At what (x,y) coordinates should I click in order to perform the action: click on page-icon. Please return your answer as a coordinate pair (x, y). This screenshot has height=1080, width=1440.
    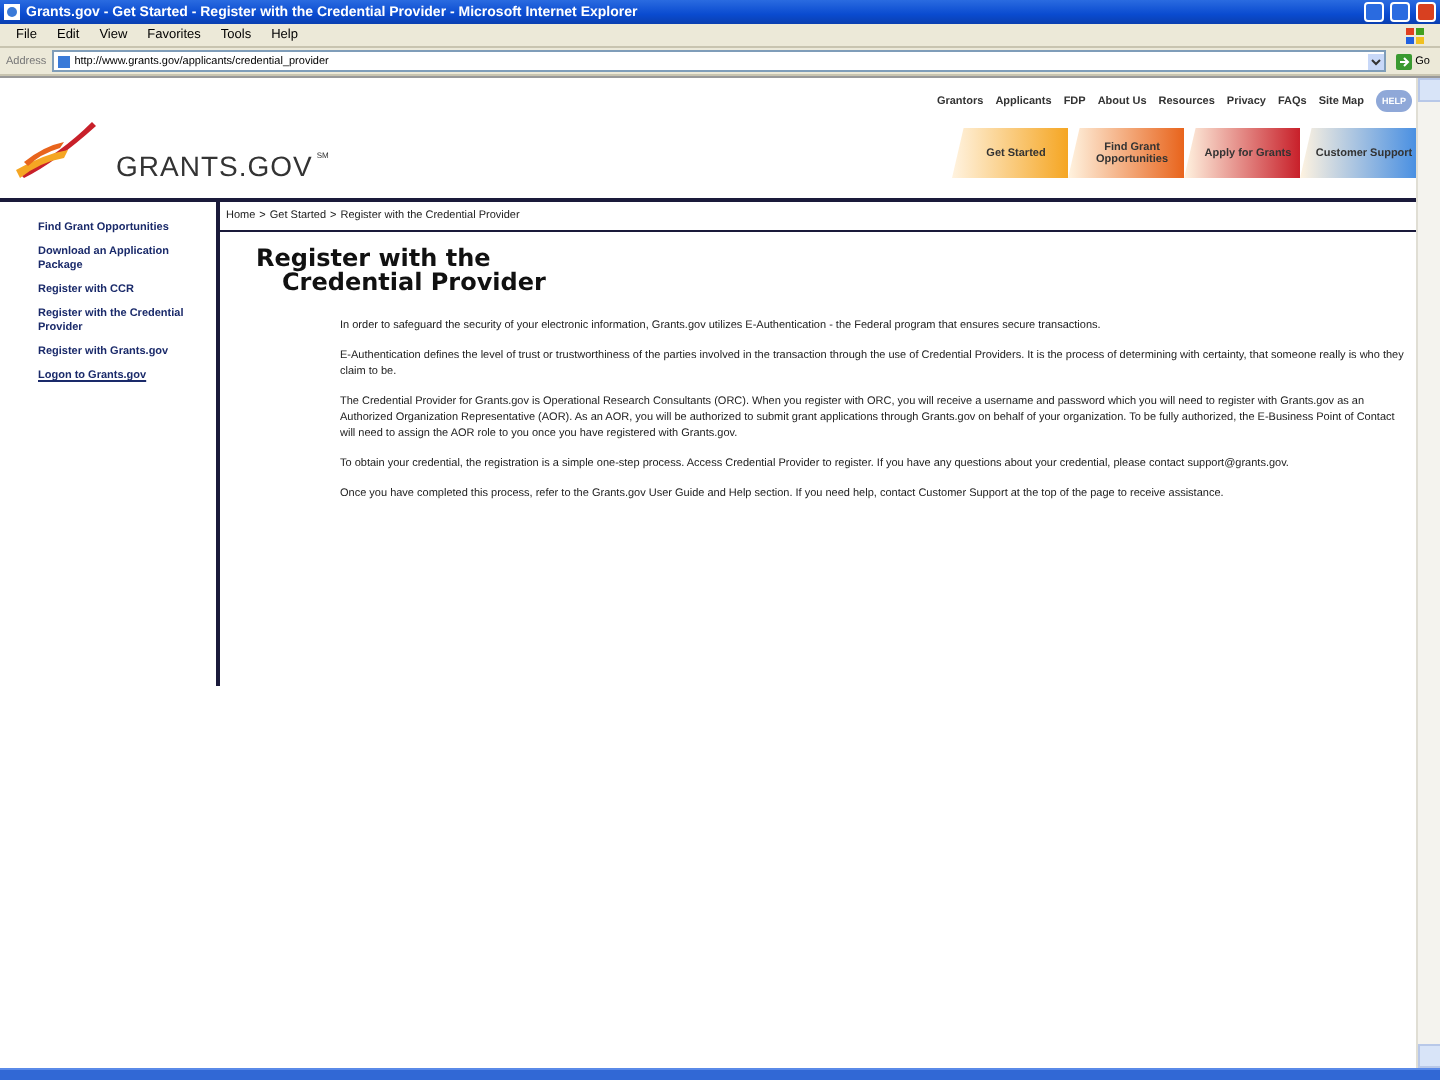
    Looking at the image, I should click on (64, 61).